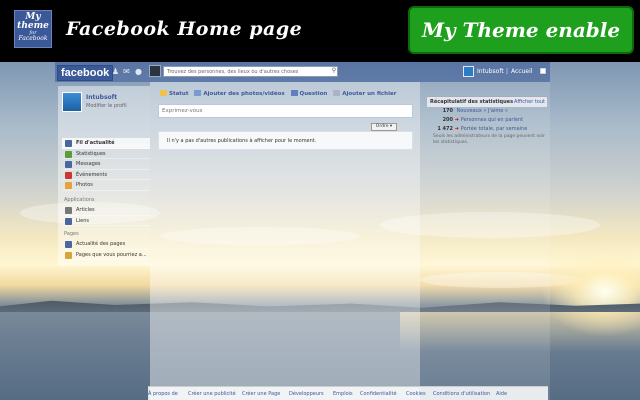 This screenshot has height=400, width=640. Describe the element at coordinates (337, 93) in the screenshot. I see `file-icon` at that location.